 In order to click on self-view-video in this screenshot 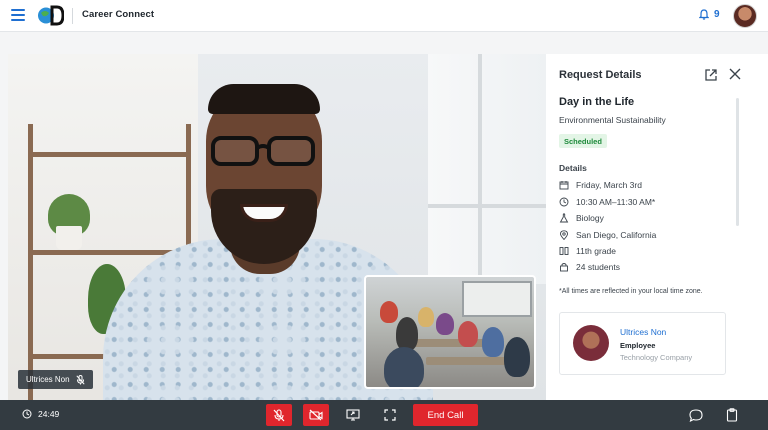, I will do `click(450, 332)`.